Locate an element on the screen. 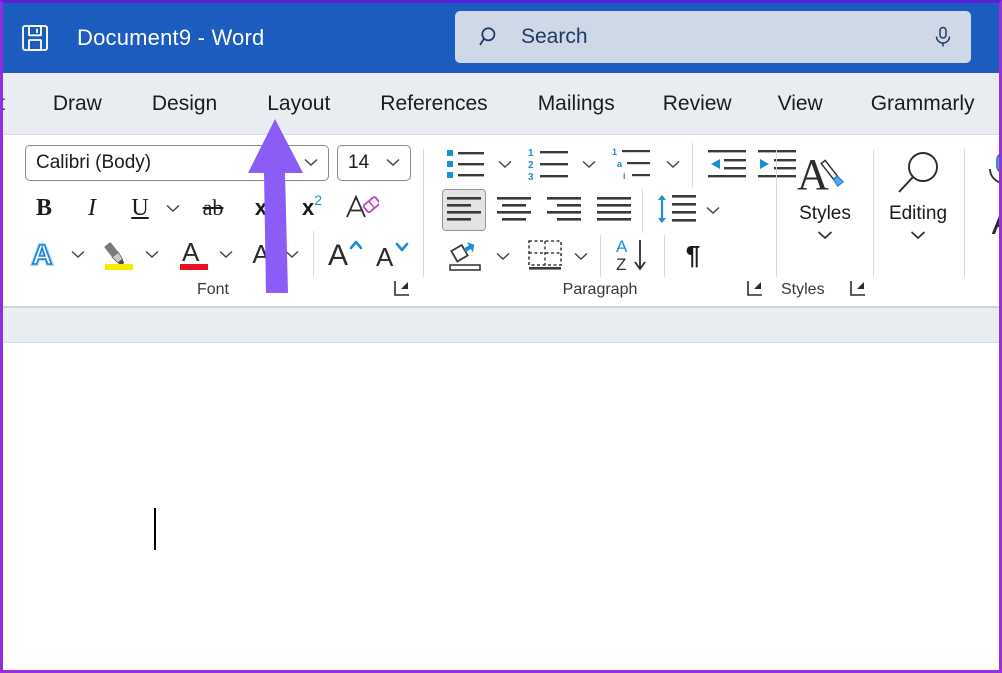  font-color-button: A is located at coordinates (194, 255).